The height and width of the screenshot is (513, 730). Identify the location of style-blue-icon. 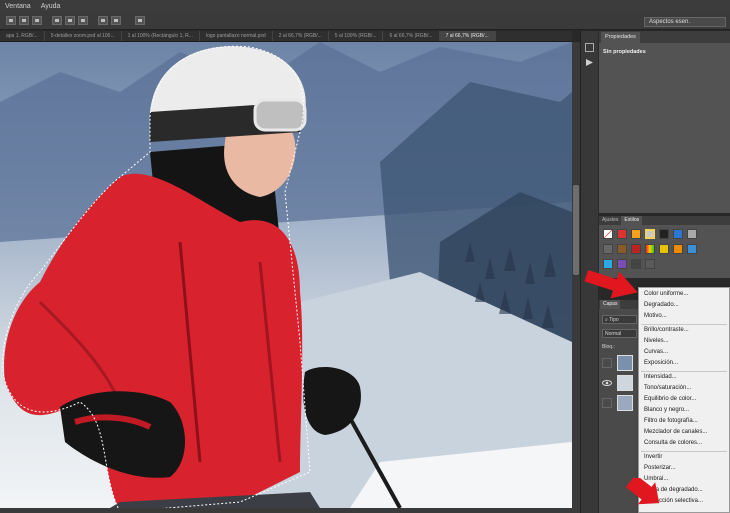
(678, 234).